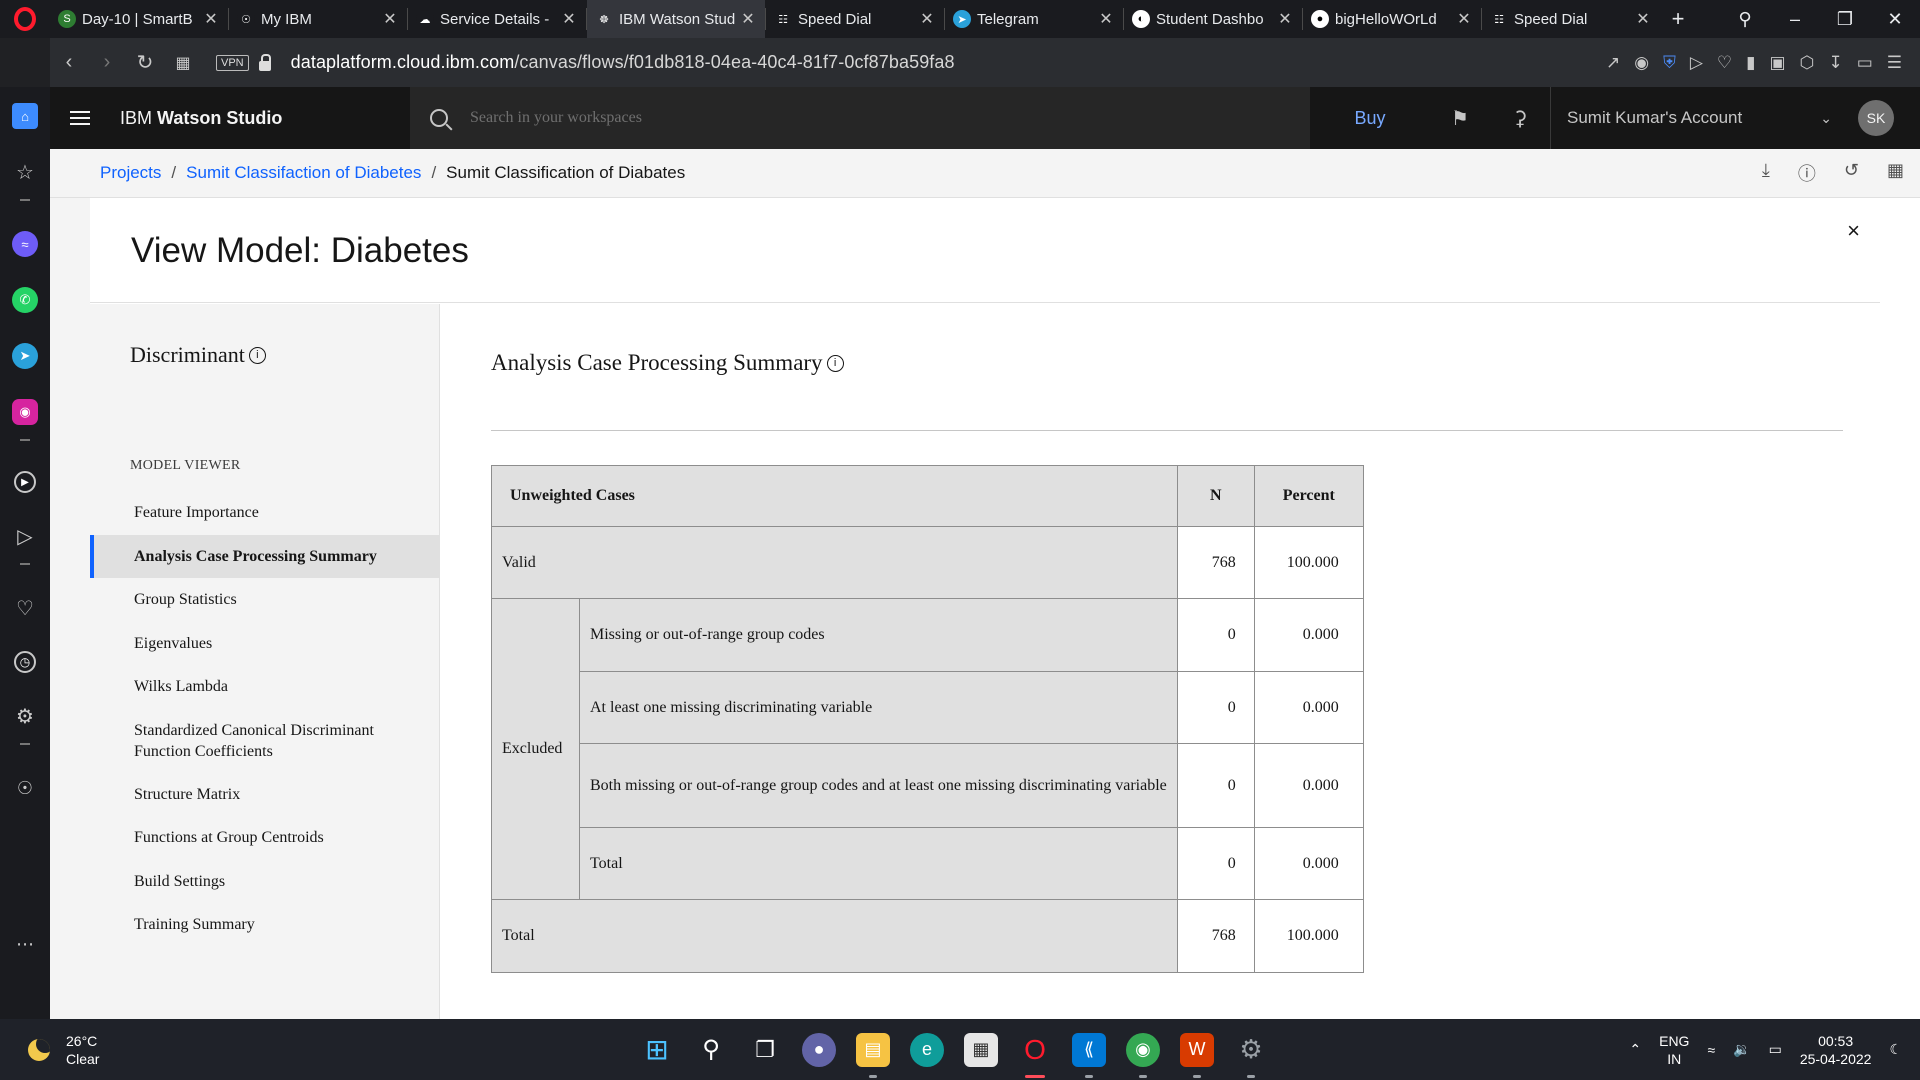 The height and width of the screenshot is (1080, 1920). I want to click on send-icon: ▷, so click(1696, 63).